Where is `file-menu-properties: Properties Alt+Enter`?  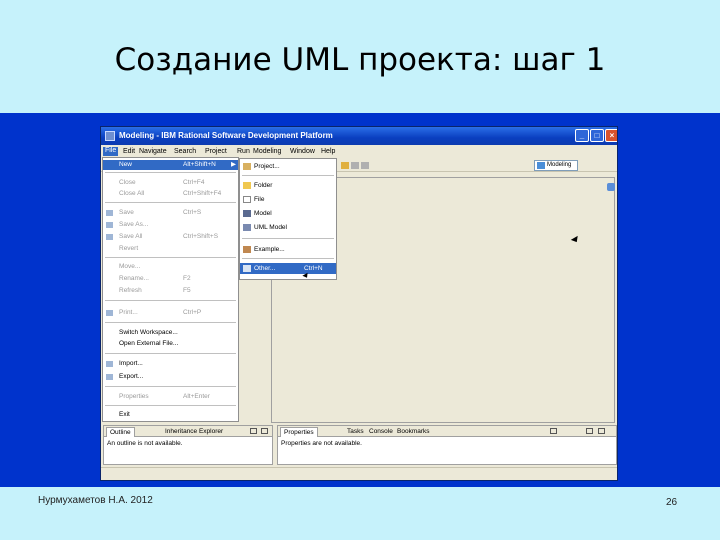 file-menu-properties: Properties Alt+Enter is located at coordinates (170, 397).